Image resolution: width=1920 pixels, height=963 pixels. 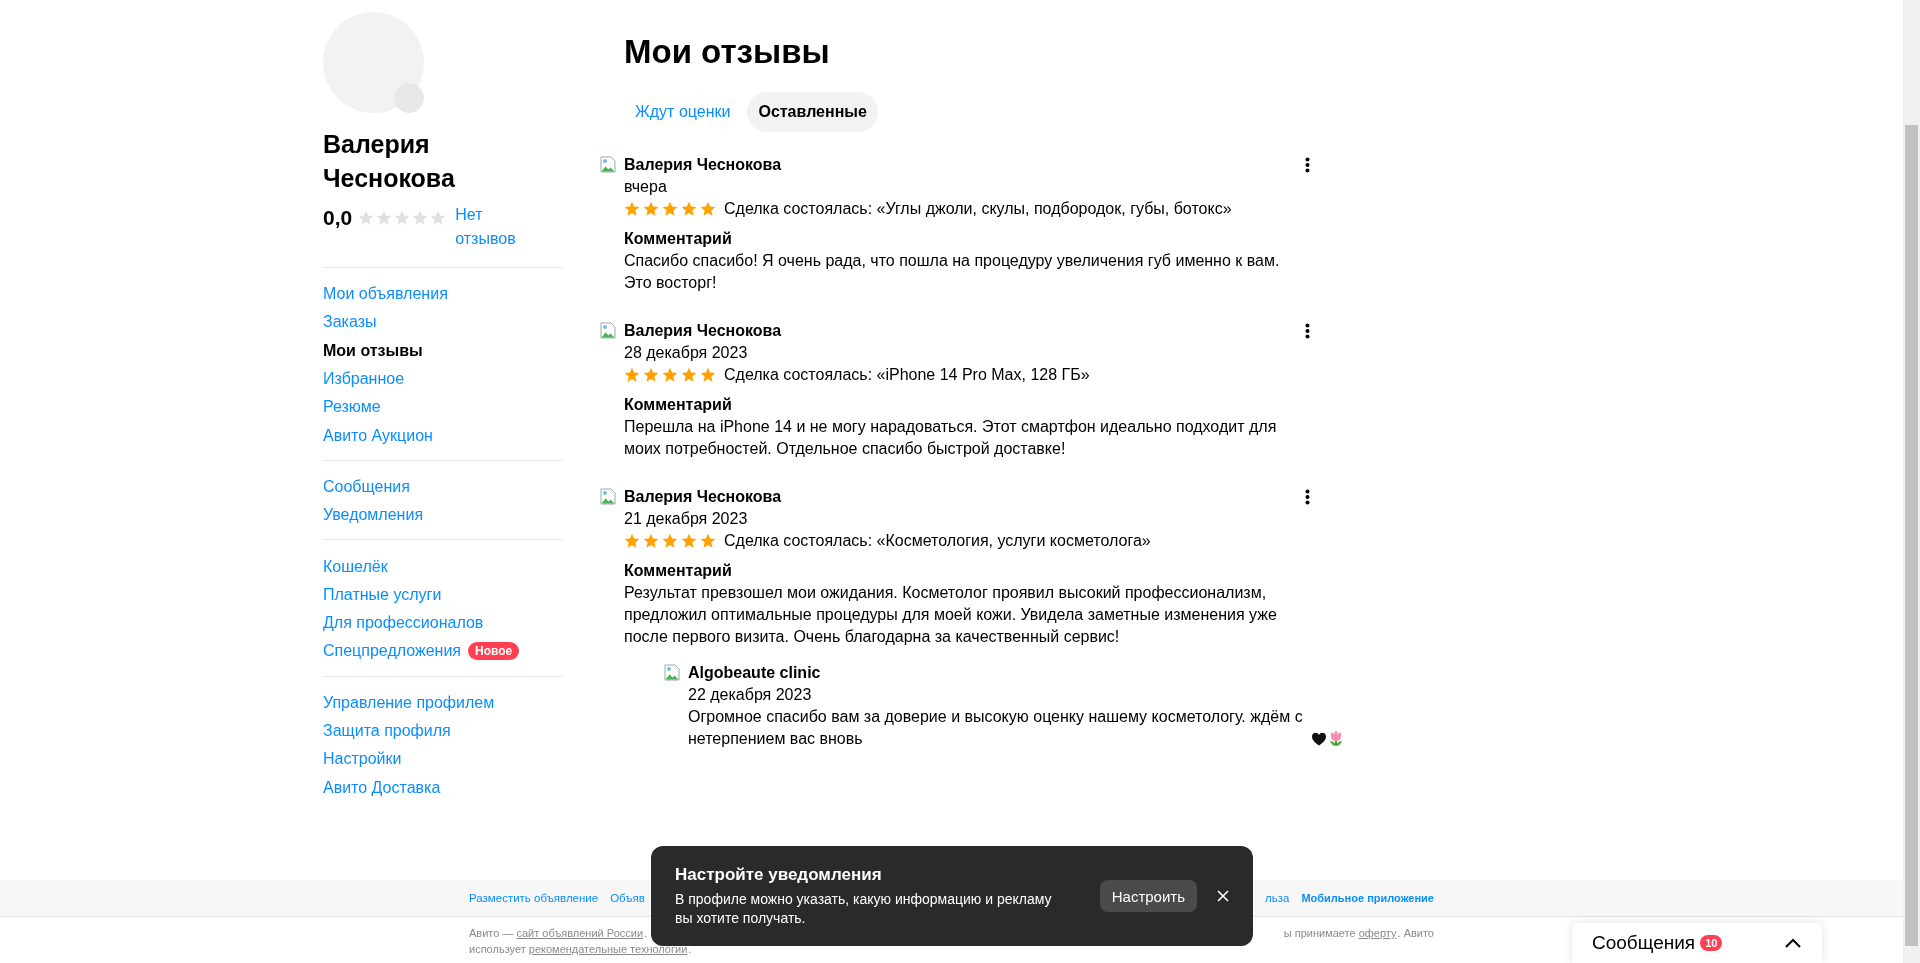 What do you see at coordinates (755, 673) in the screenshot?
I see `author-name: Algobeaute clinic` at bounding box center [755, 673].